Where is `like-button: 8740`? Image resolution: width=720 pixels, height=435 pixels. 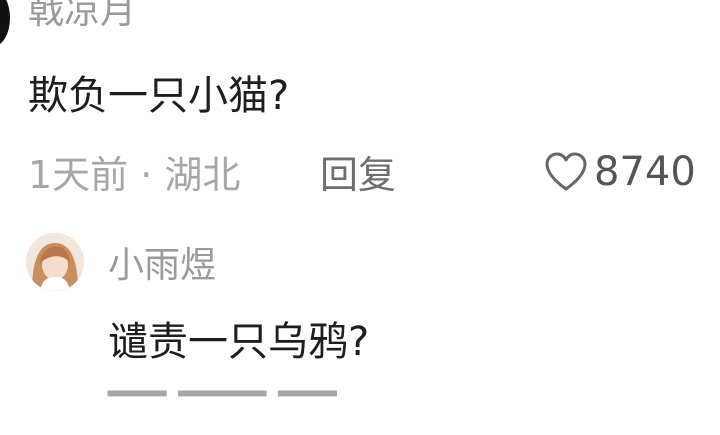 like-button: 8740 is located at coordinates (620, 172).